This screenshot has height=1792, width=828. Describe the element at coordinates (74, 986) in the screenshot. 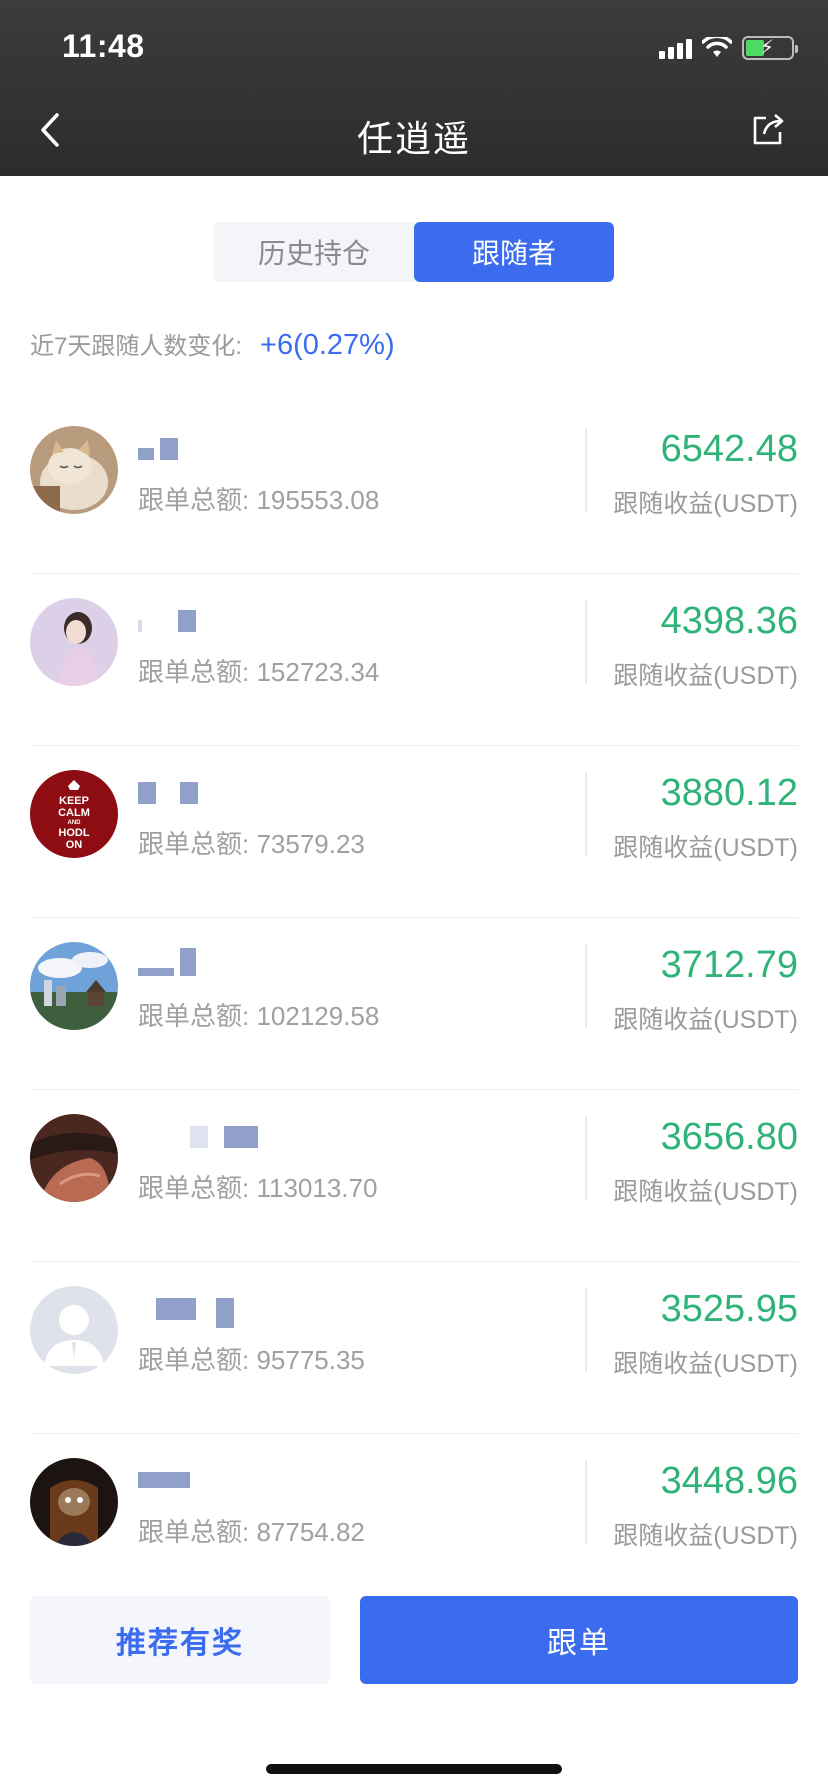

I see `city-avatar` at that location.